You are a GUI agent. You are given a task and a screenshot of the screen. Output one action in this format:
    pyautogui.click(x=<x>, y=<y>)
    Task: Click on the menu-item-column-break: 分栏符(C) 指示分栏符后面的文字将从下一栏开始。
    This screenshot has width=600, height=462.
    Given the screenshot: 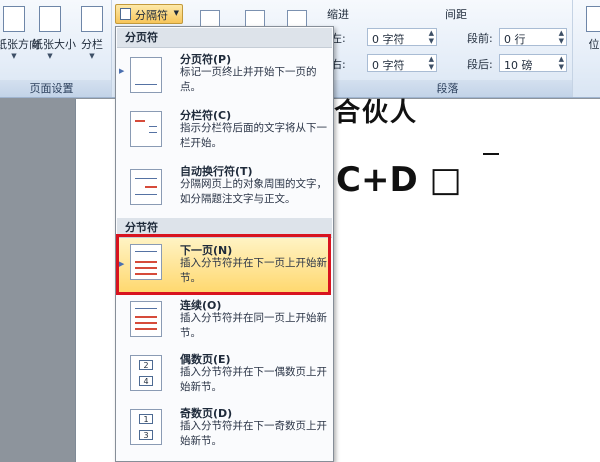 What is the action you would take?
    pyautogui.click(x=224, y=133)
    